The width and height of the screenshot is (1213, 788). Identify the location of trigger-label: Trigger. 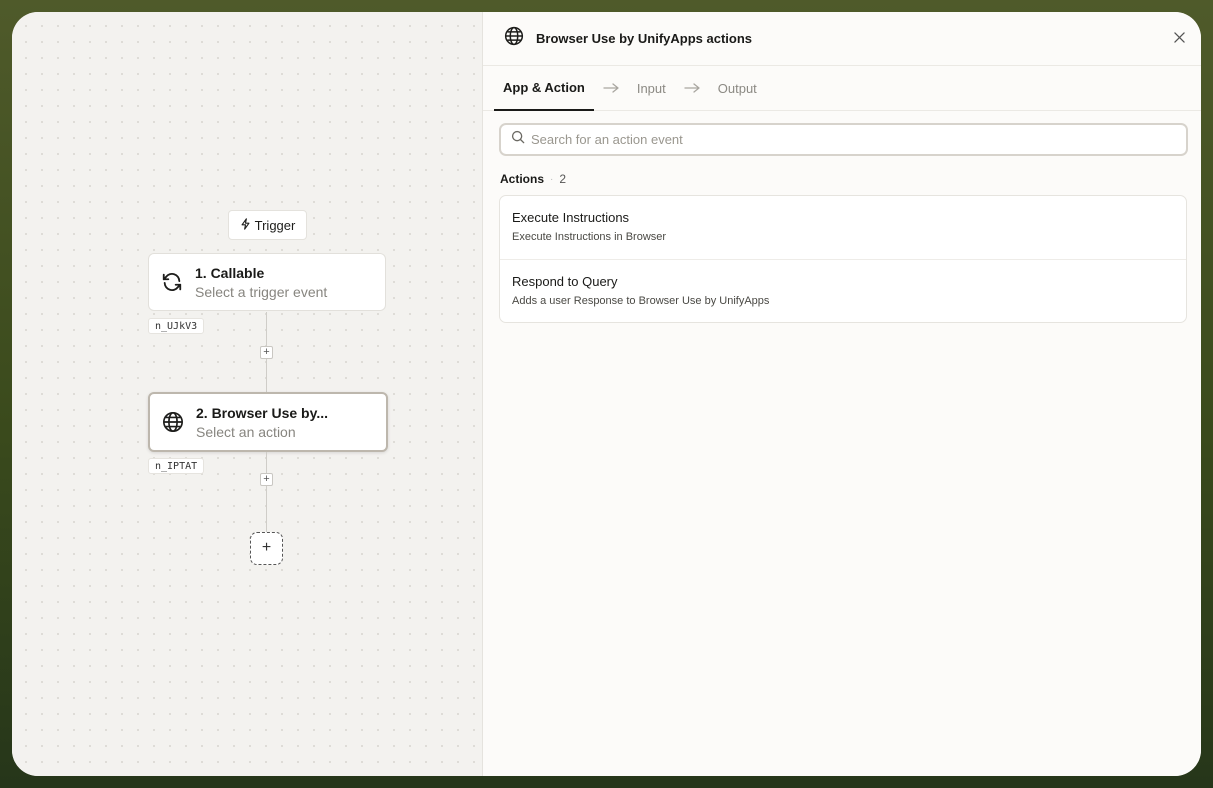
(275, 225).